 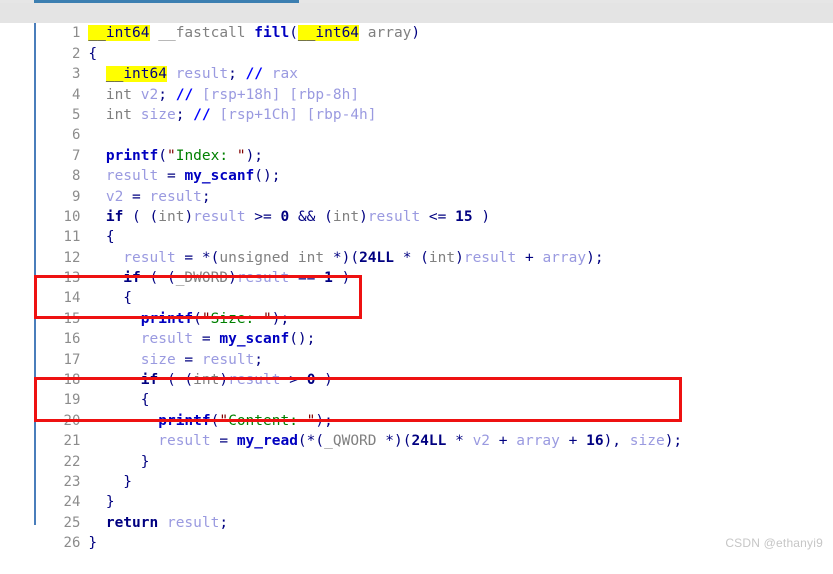 What do you see at coordinates (416, 165) in the screenshot?
I see `code-line: 8 result = my_scanf();` at bounding box center [416, 165].